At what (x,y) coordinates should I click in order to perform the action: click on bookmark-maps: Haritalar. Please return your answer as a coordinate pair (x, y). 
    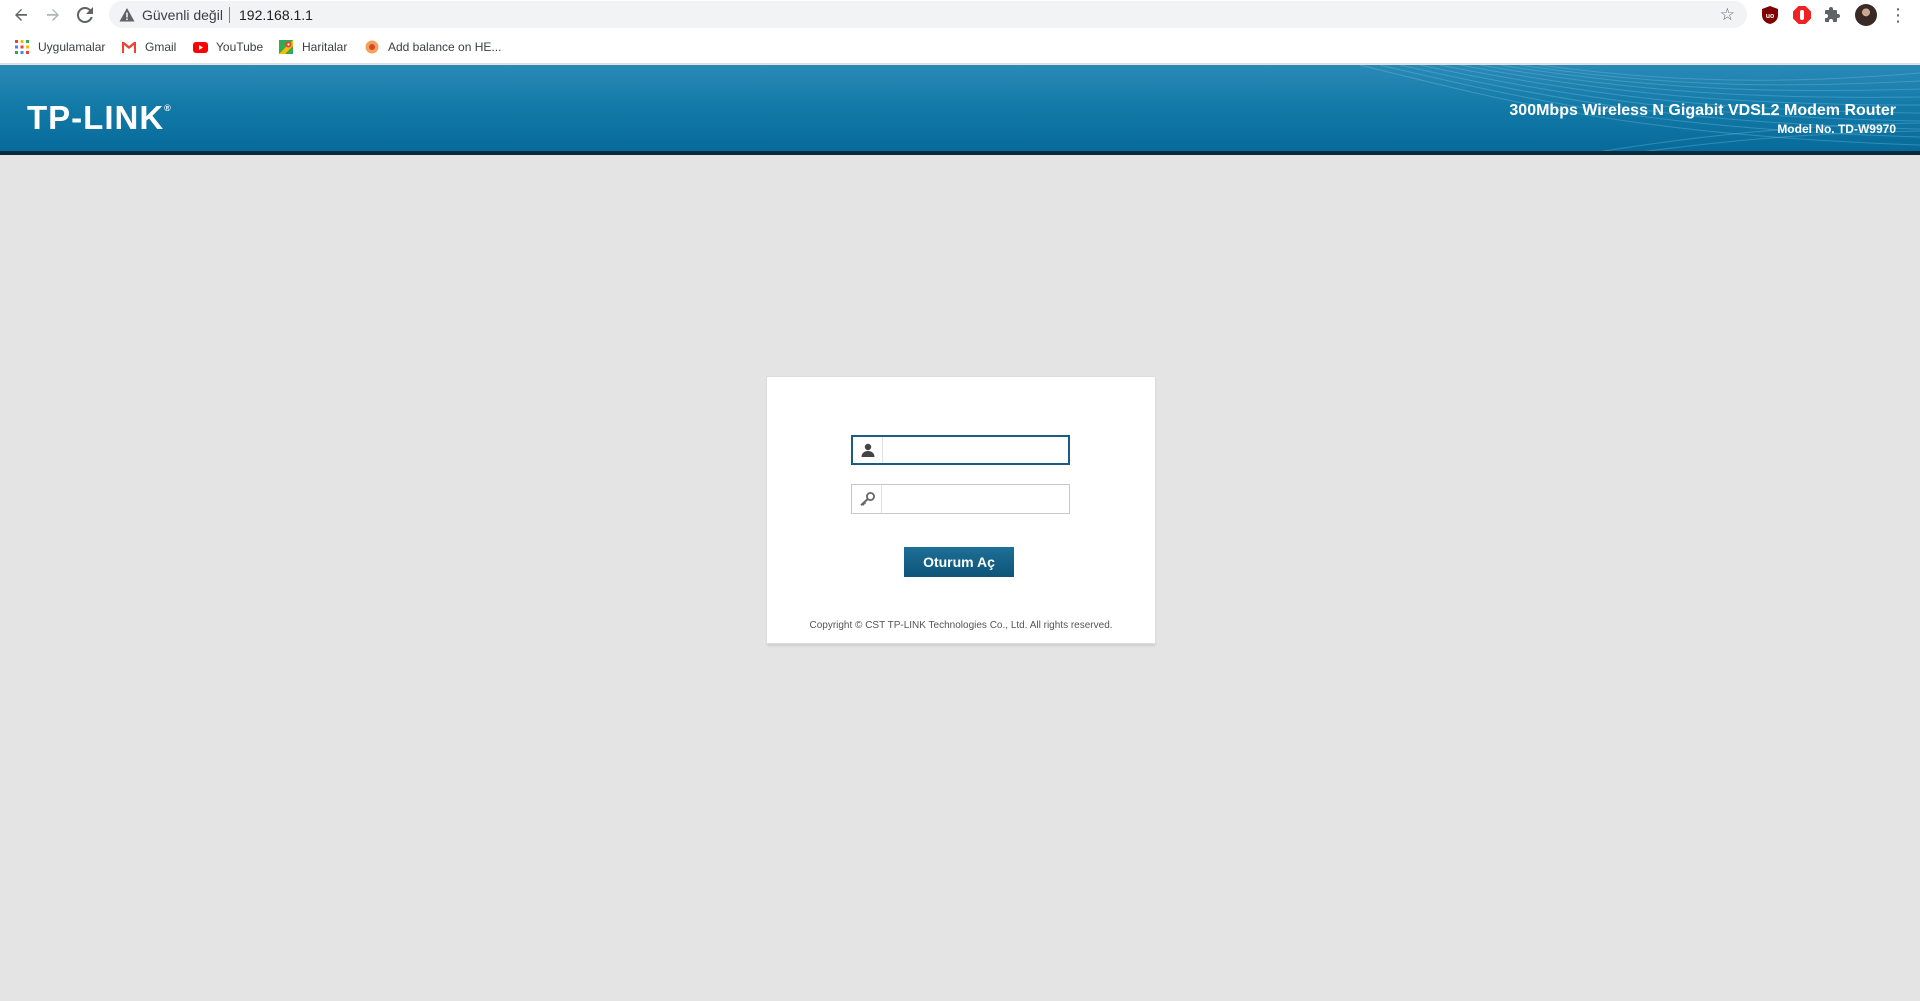
    Looking at the image, I should click on (312, 47).